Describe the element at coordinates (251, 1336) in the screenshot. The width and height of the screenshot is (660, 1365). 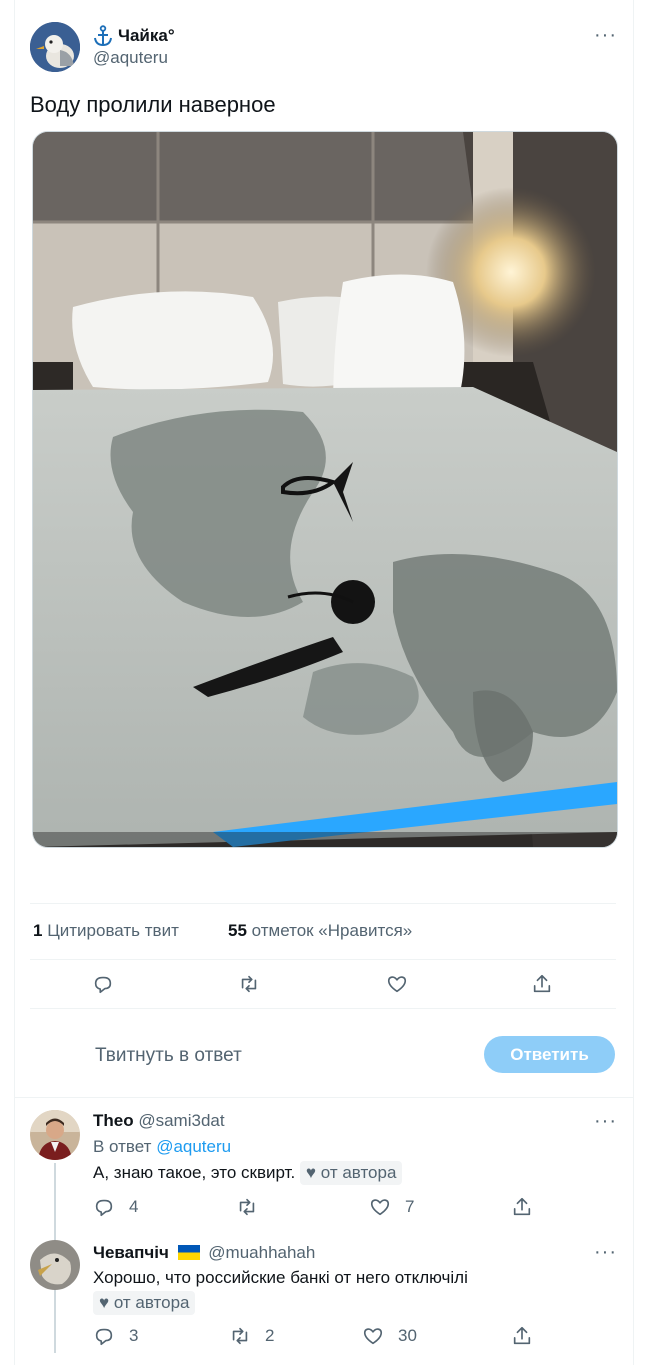
I see `retweet-button: 2` at that location.